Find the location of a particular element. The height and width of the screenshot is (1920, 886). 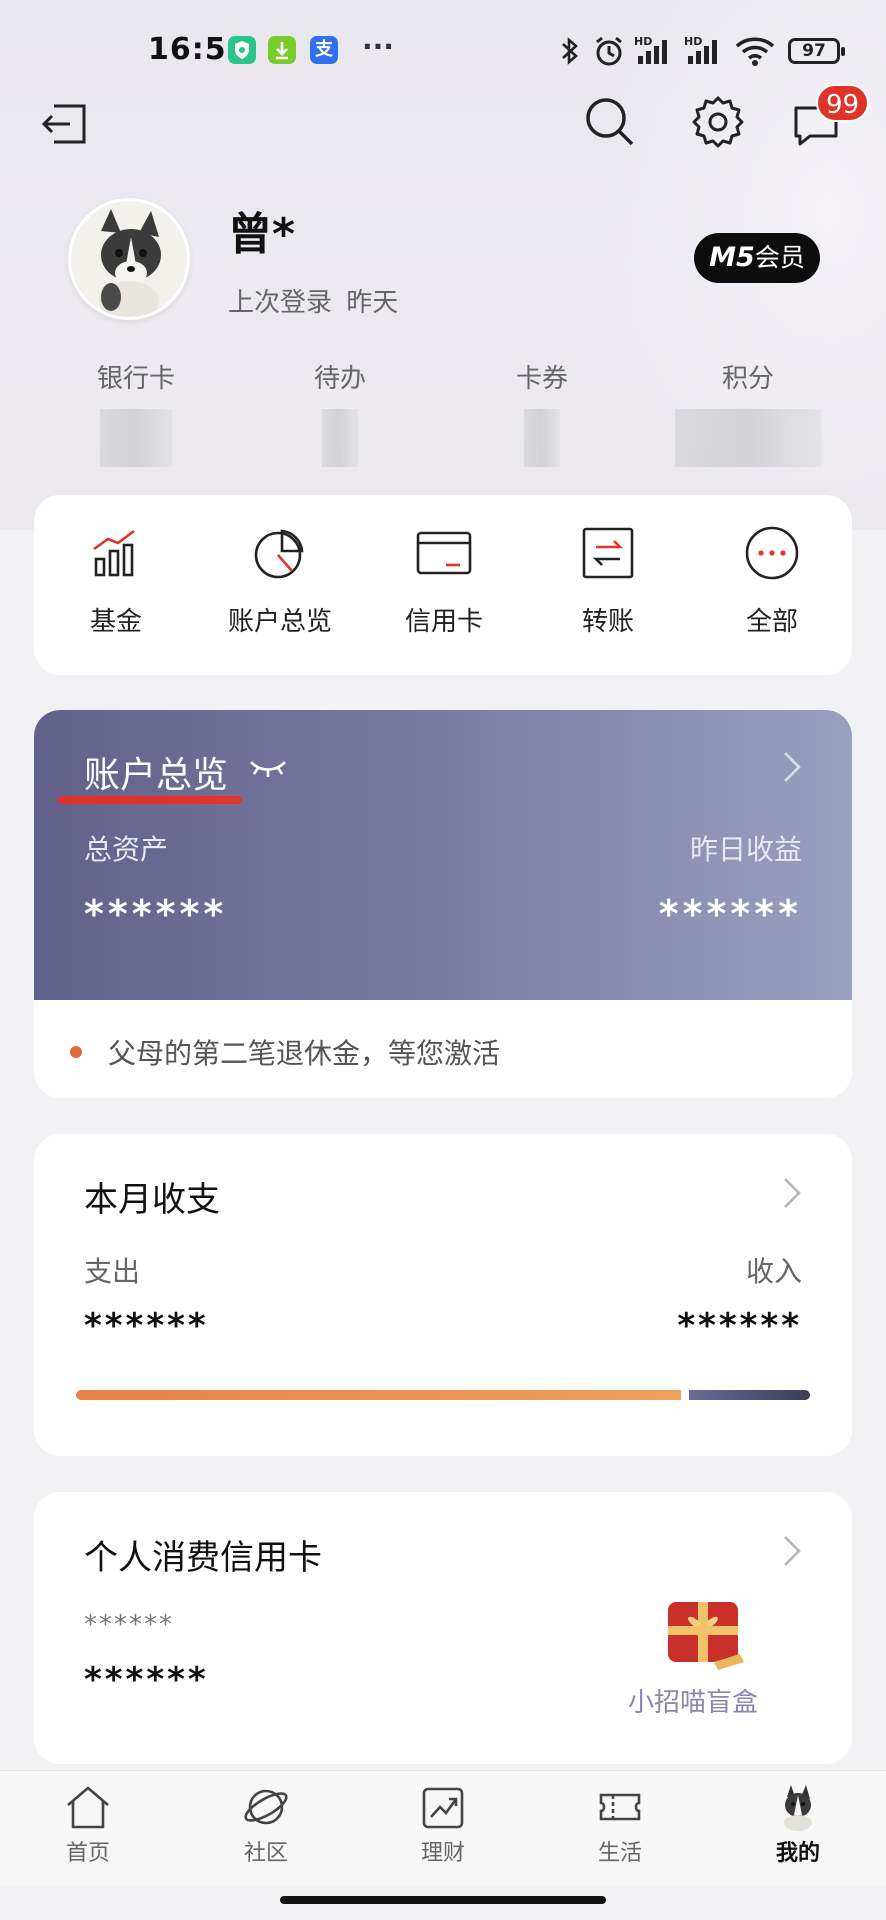

stat-label: 银行卡 is located at coordinates (135, 379).